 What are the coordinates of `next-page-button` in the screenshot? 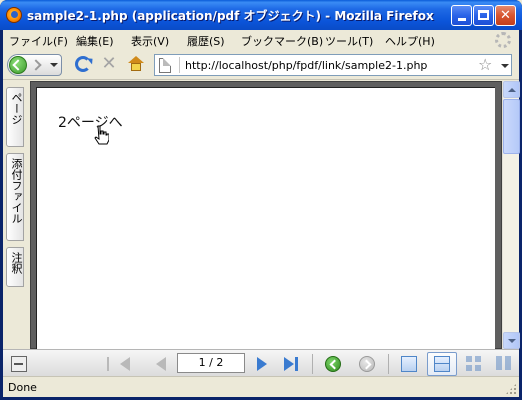 It's located at (262, 364).